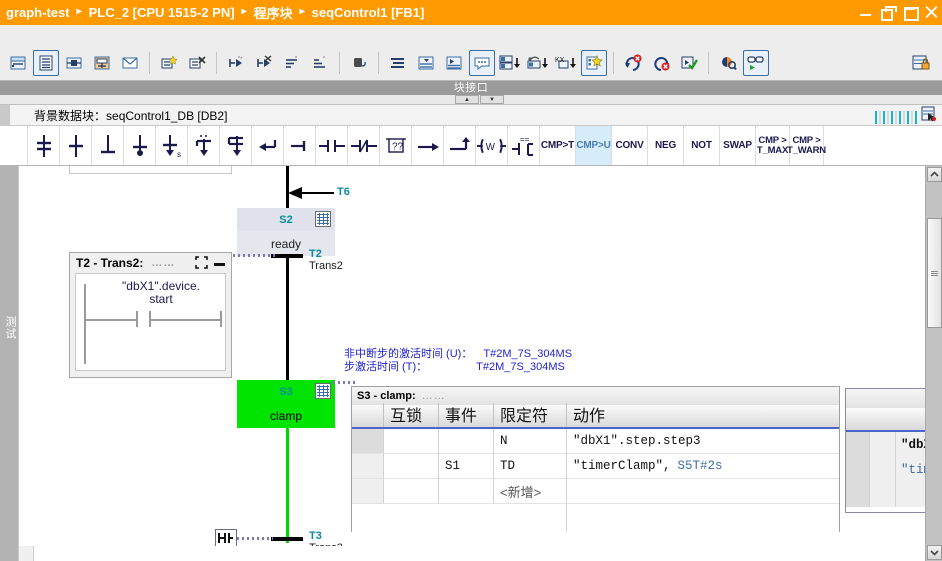  I want to click on comment-block-icon, so click(130, 63).